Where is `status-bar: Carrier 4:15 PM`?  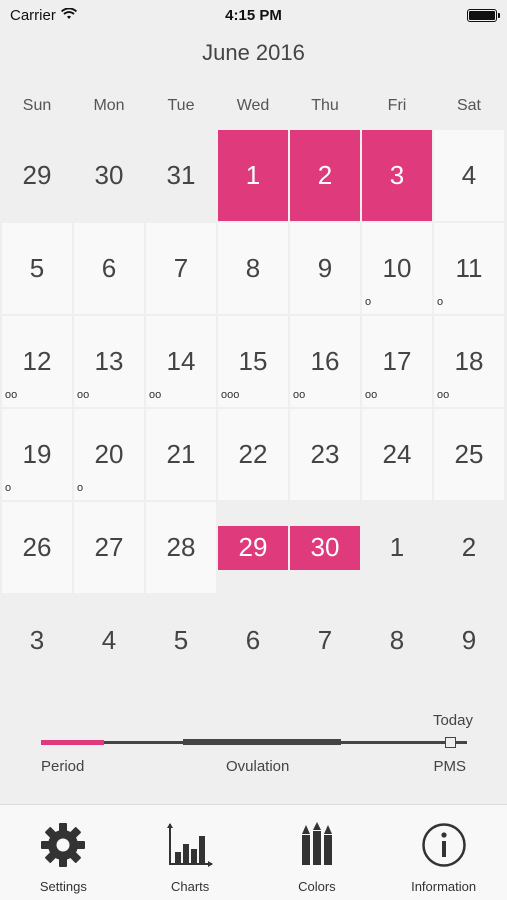
status-bar: Carrier 4:15 PM is located at coordinates (253, 15).